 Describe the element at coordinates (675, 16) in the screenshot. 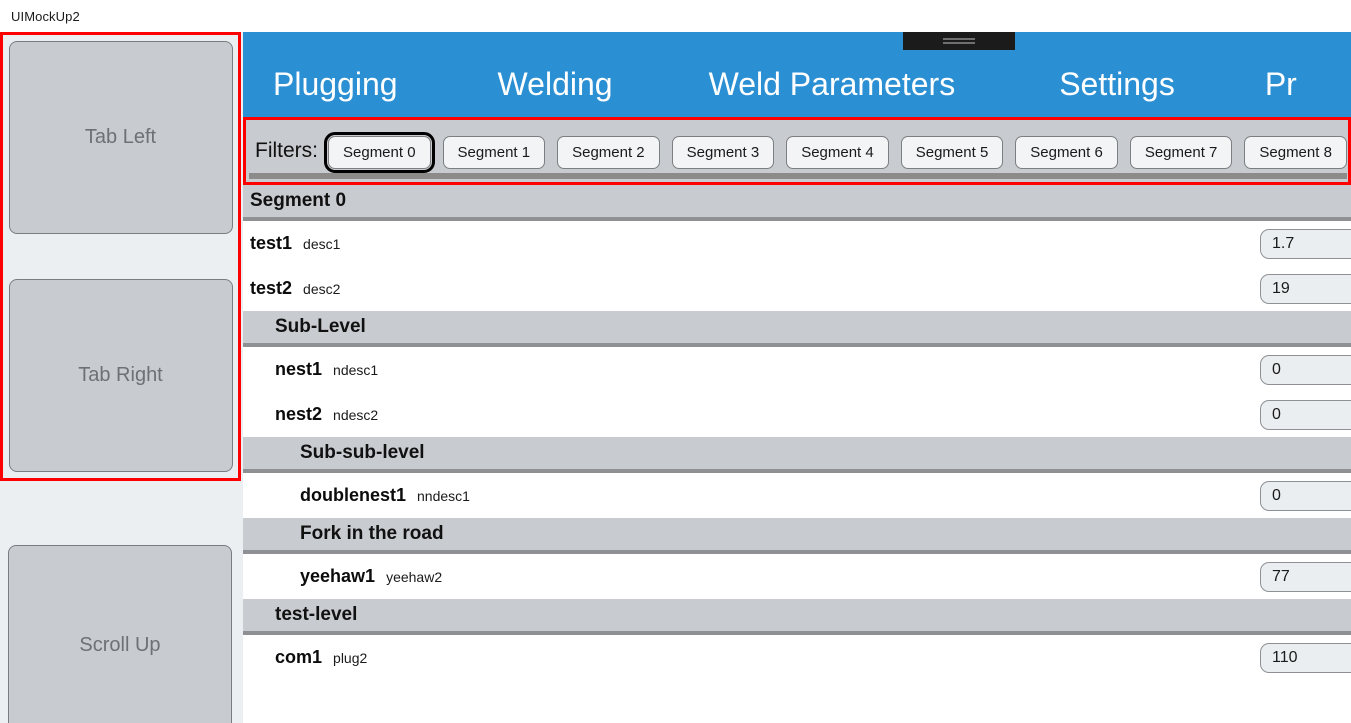

I see `title-bar: UIMockUp2` at that location.